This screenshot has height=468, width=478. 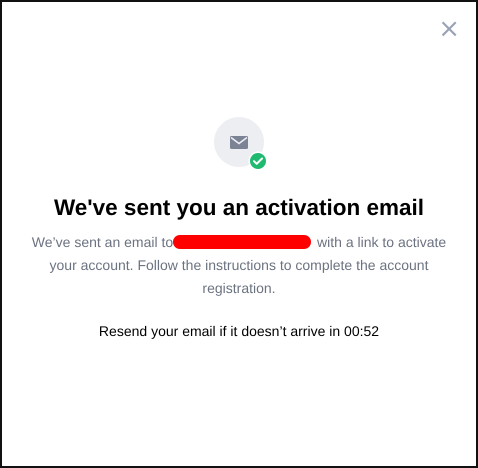 I want to click on close-button: ×, so click(x=449, y=29).